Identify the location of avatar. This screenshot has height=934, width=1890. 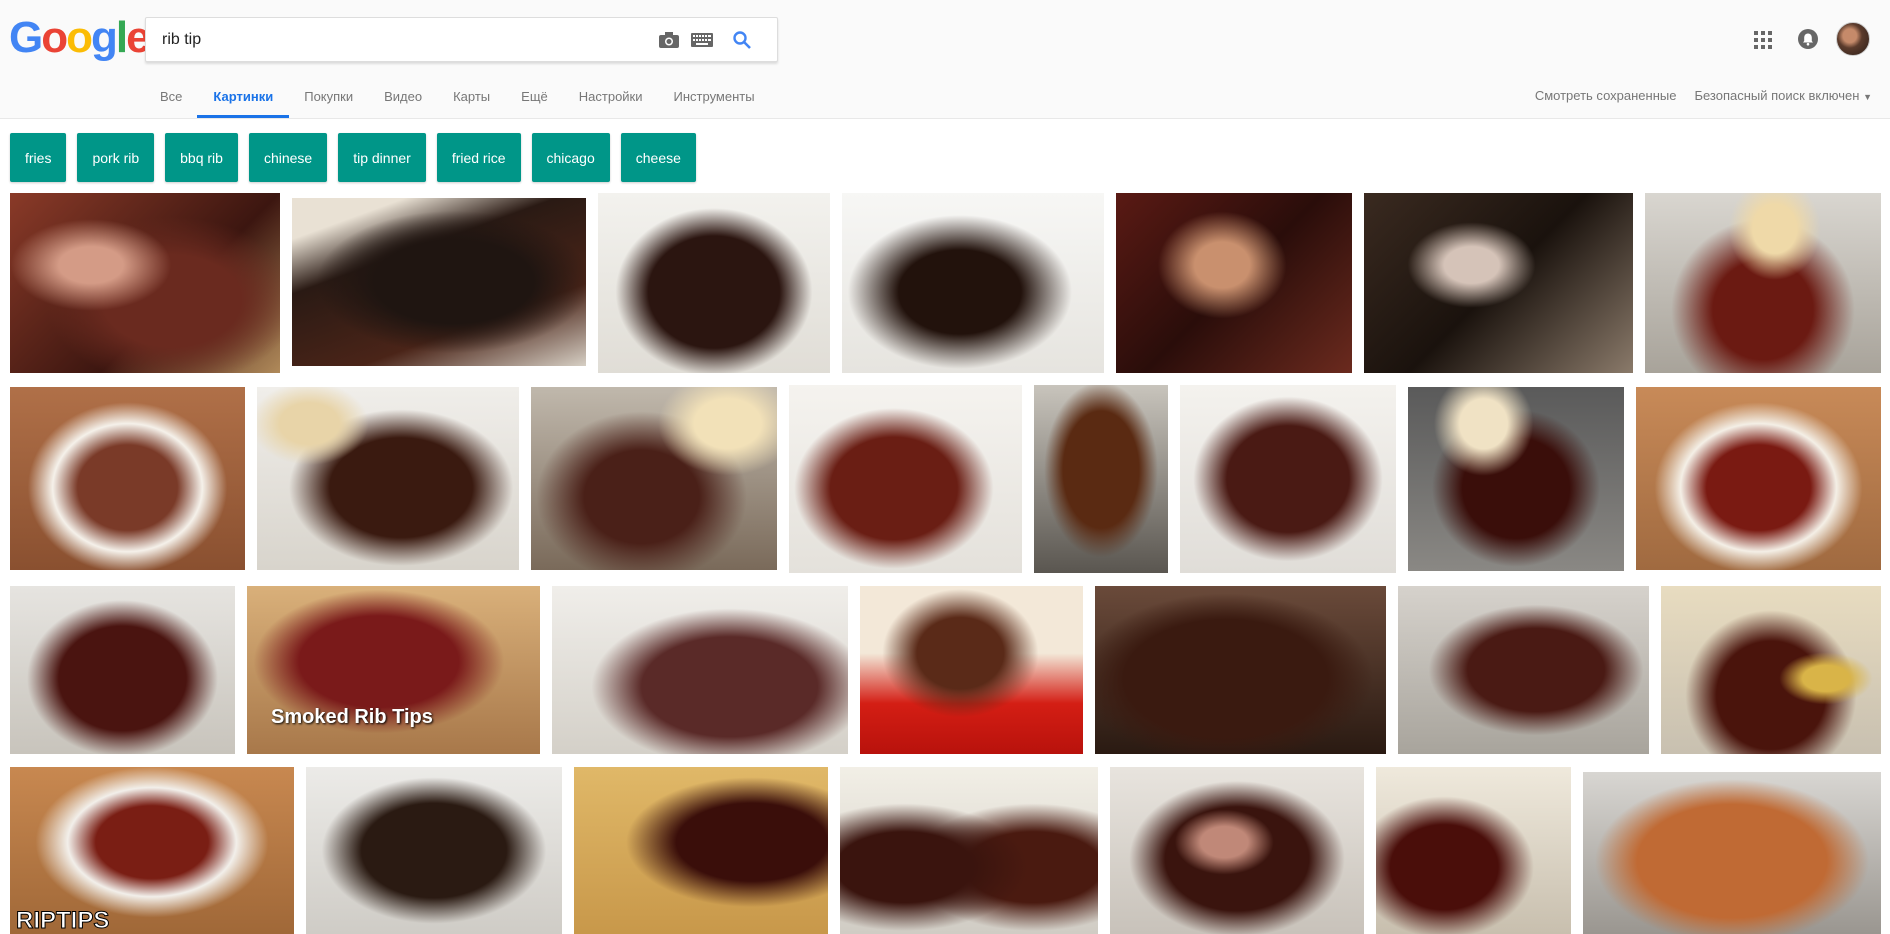
(1853, 39).